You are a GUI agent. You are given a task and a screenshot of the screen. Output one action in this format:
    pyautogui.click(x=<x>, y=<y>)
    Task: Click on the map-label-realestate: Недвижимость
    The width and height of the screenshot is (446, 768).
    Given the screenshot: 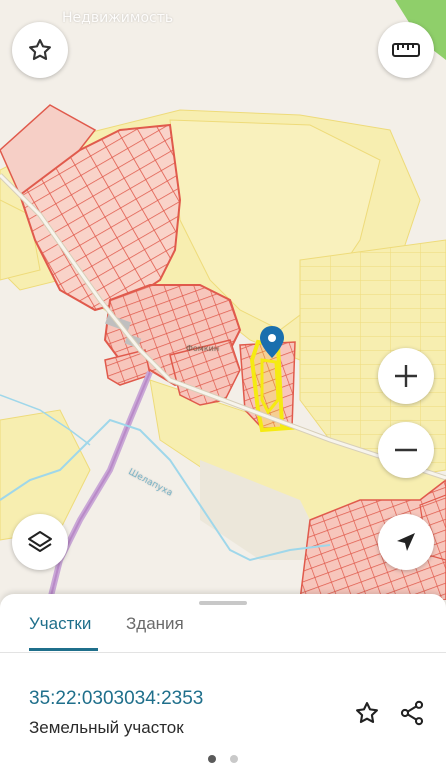 What is the action you would take?
    pyautogui.click(x=118, y=18)
    